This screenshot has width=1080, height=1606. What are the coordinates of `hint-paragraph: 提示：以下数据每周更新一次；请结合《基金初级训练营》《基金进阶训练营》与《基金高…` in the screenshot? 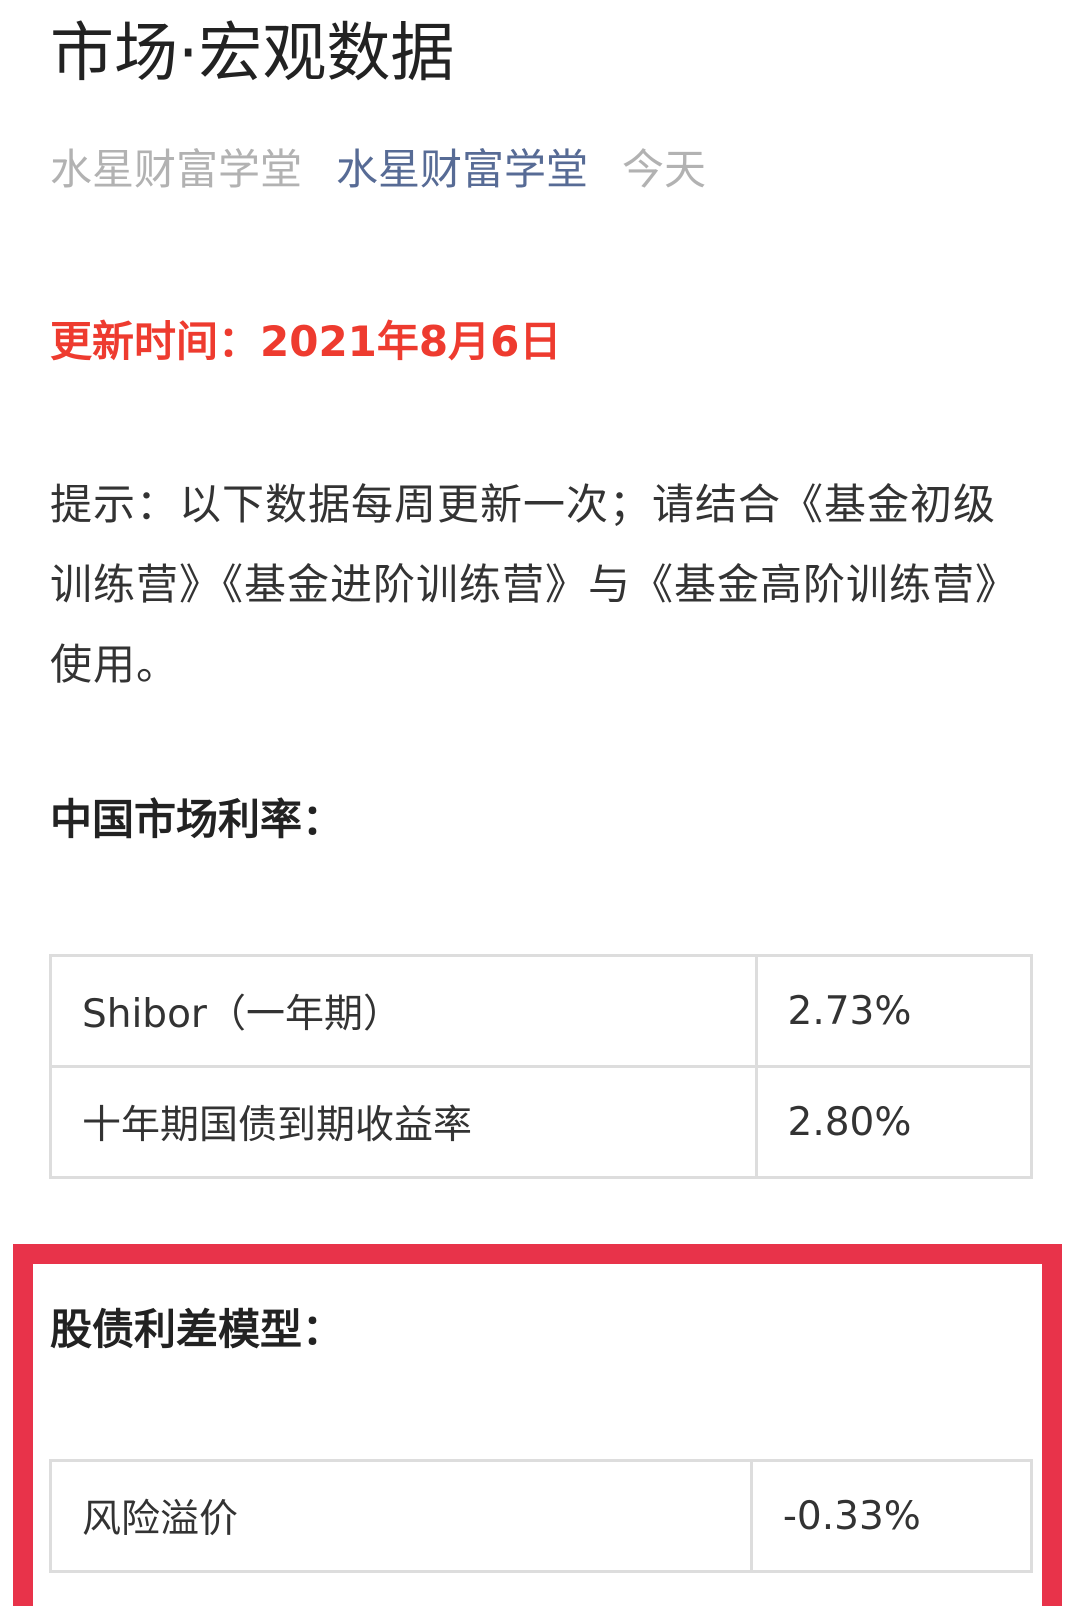 It's located at (534, 584).